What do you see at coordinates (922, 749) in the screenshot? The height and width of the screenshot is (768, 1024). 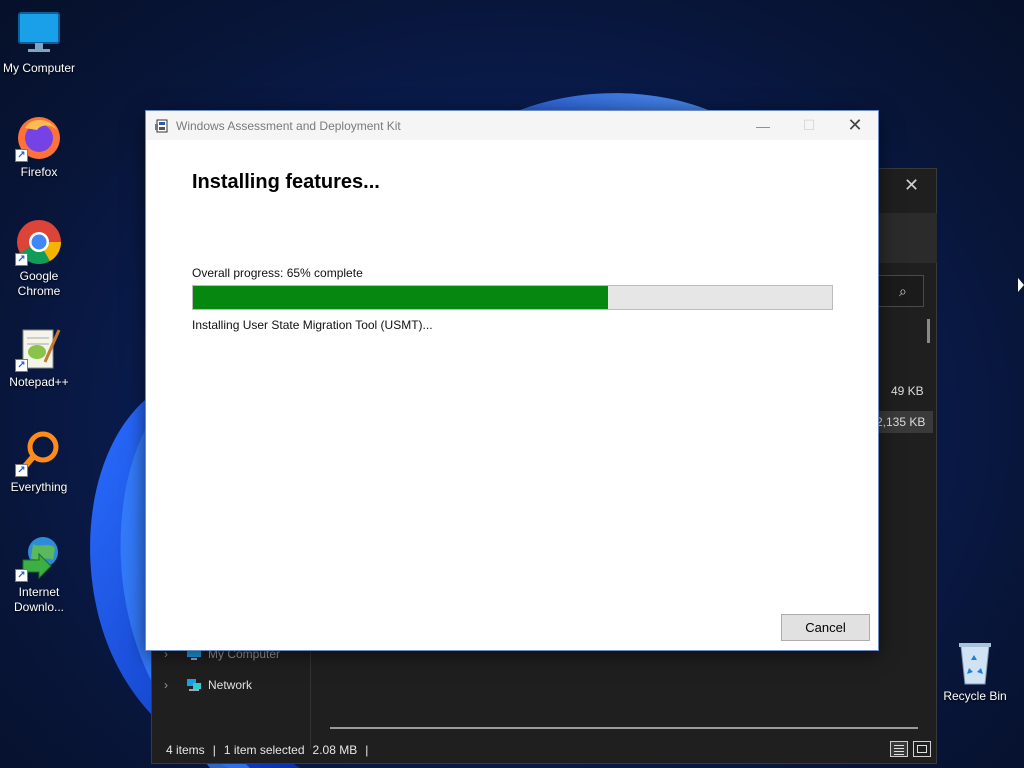 I see `large-icons-view-icon` at bounding box center [922, 749].